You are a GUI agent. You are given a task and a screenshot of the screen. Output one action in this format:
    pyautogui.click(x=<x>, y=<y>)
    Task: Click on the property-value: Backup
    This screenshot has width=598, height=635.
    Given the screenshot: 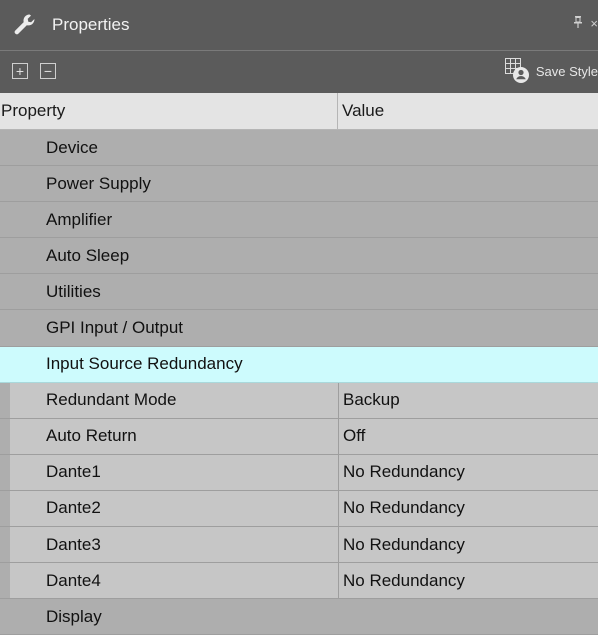 What is the action you would take?
    pyautogui.click(x=369, y=400)
    